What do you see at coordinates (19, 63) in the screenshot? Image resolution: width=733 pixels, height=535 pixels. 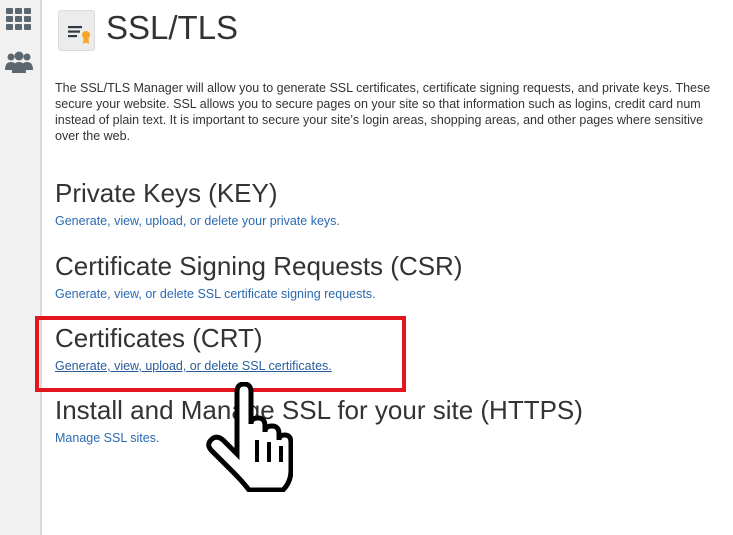 I see `users-icon` at bounding box center [19, 63].